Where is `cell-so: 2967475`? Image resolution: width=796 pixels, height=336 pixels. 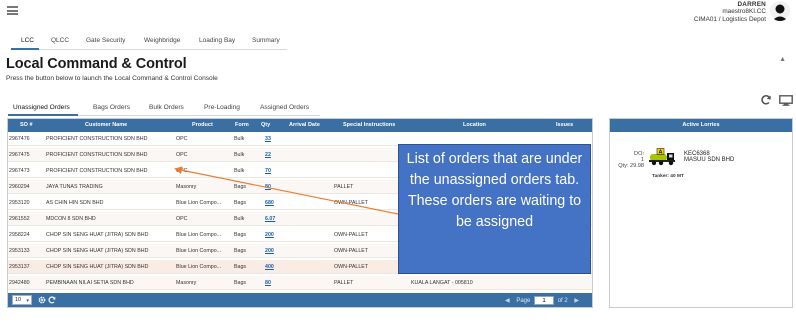
cell-so: 2967475 is located at coordinates (19, 155).